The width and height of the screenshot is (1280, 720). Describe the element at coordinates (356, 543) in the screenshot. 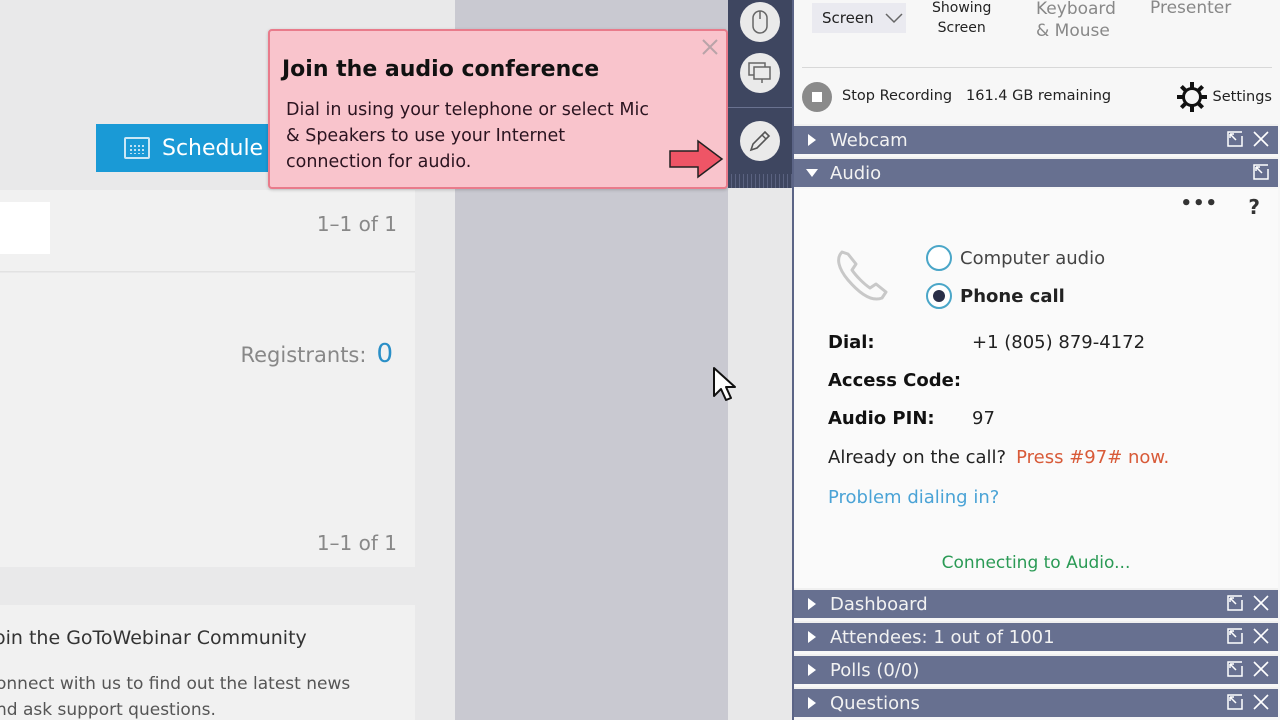

I see `pager-bottom: 1–1 of 1` at that location.